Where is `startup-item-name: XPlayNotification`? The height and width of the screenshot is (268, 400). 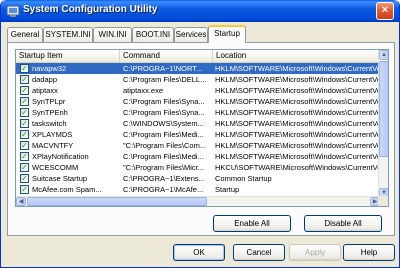 startup-item-name: XPlayNotification is located at coordinates (60, 156).